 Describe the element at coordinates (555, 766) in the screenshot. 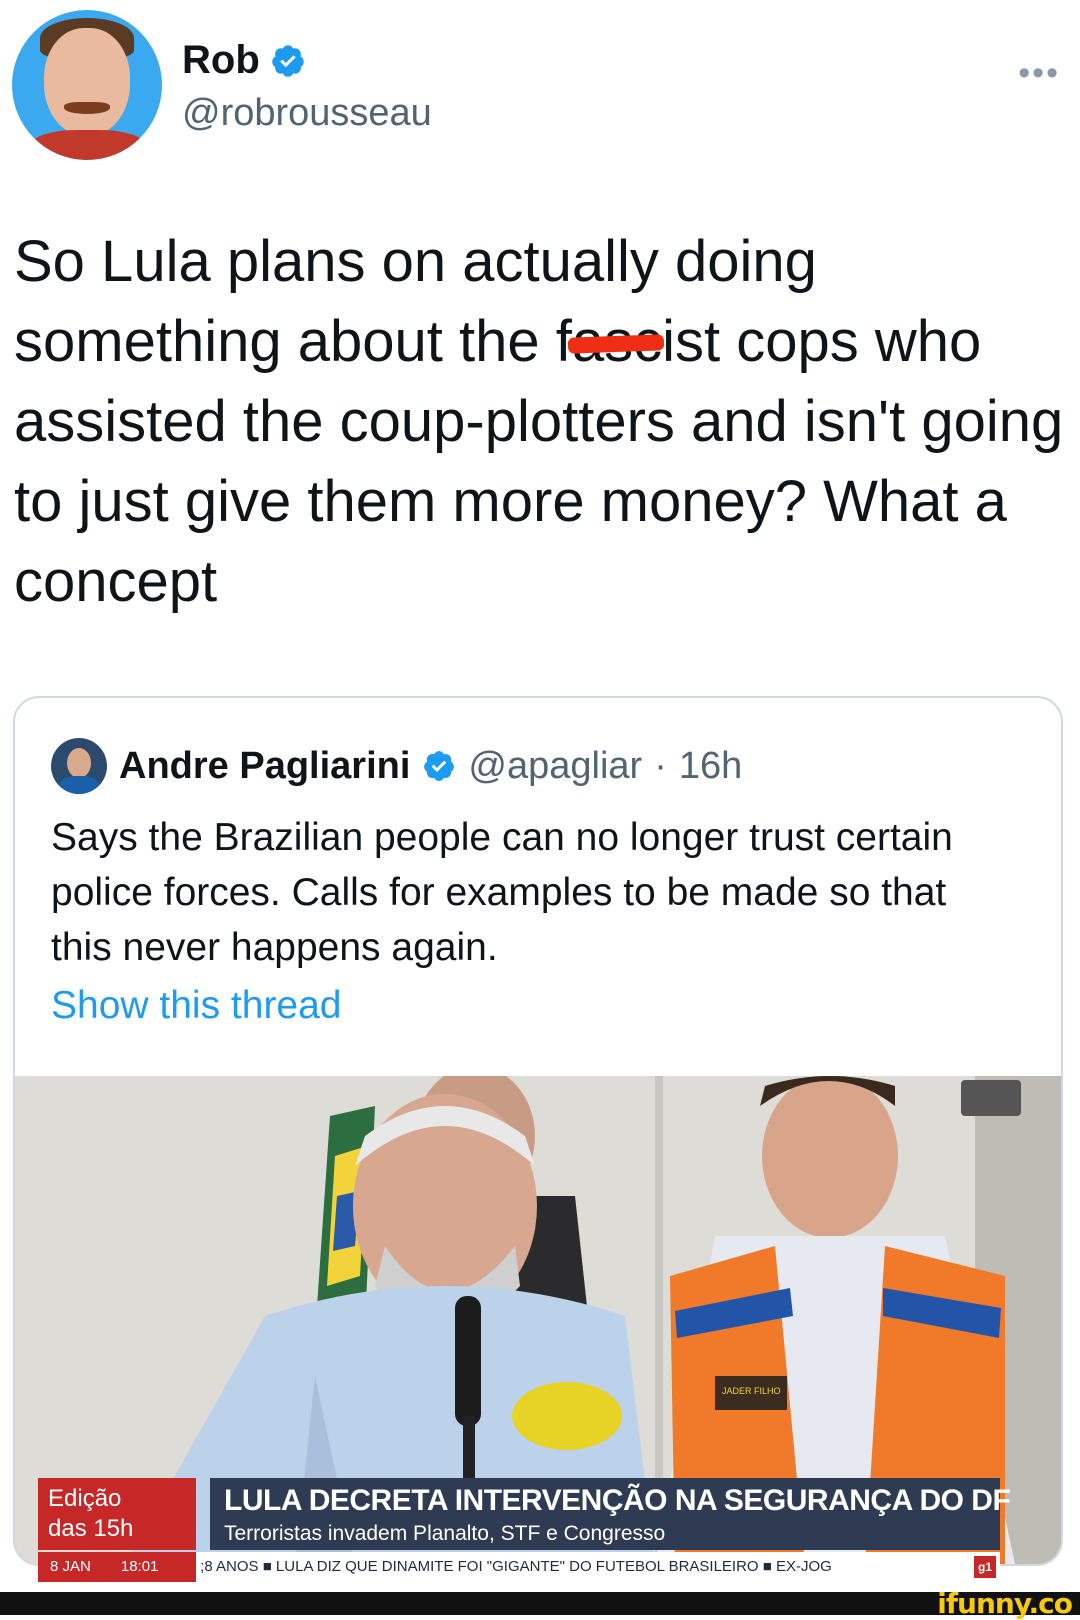

I see `quoted-author-handle: @apagliar` at that location.